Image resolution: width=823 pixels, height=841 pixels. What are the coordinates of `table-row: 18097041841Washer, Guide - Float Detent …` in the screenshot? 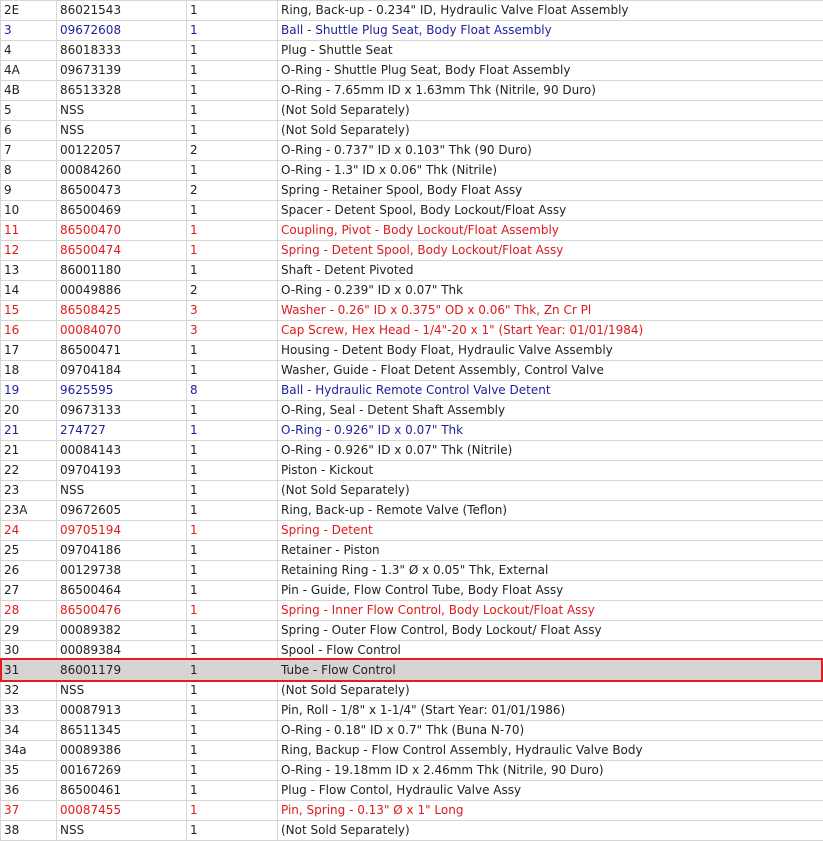 It's located at (412, 371).